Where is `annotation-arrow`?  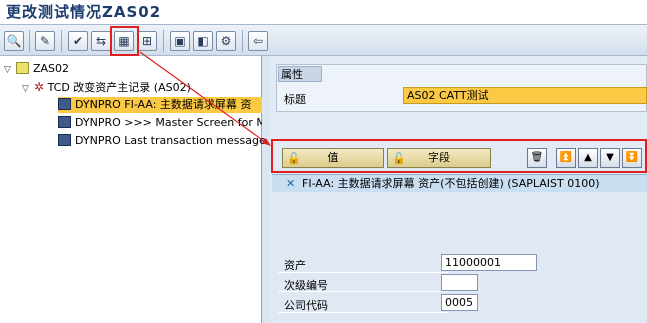
annotation-arrow is located at coordinates (205, 98).